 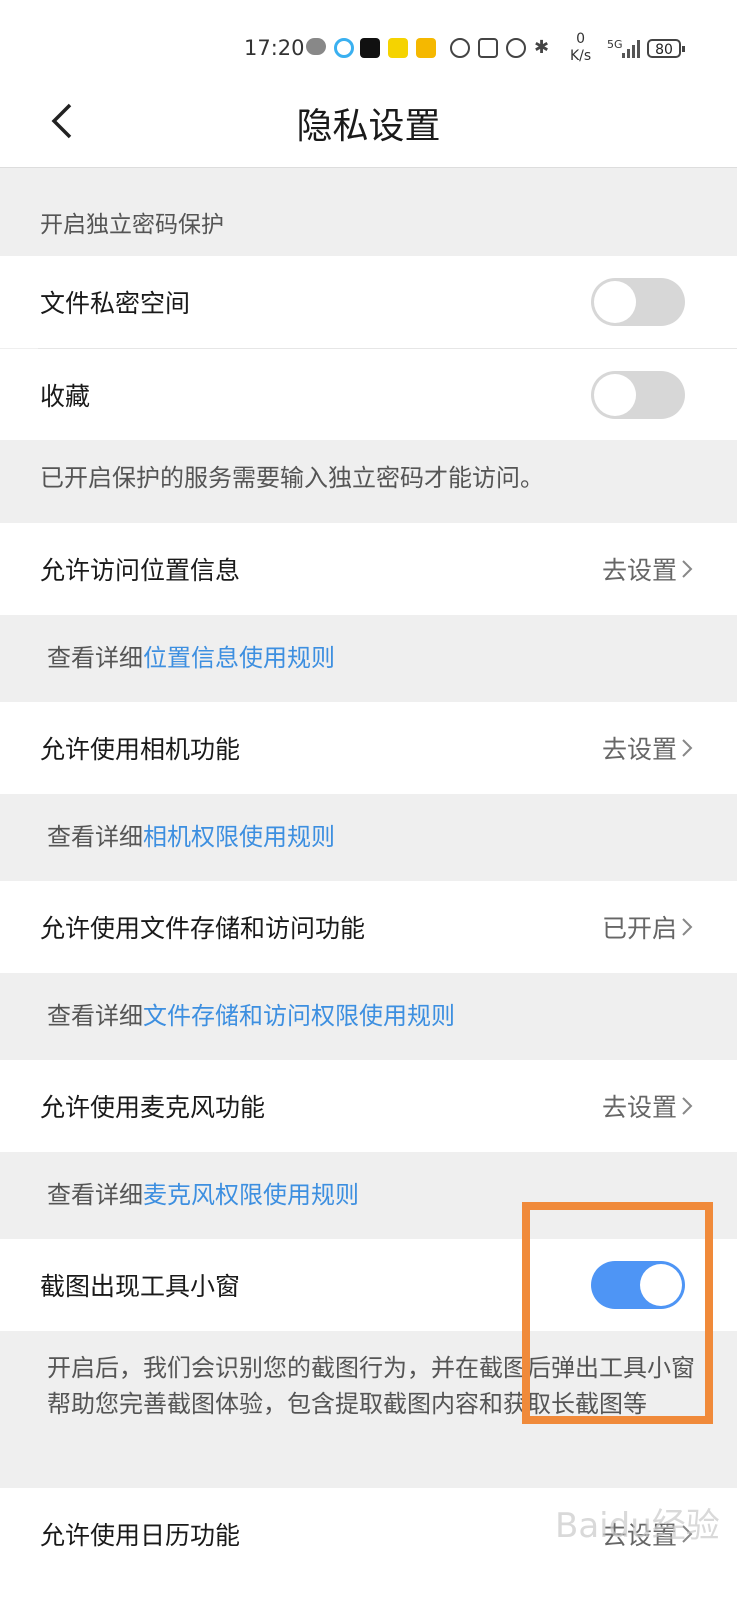 What do you see at coordinates (637, 1526) in the screenshot?
I see `watermark: Baidu经验` at bounding box center [637, 1526].